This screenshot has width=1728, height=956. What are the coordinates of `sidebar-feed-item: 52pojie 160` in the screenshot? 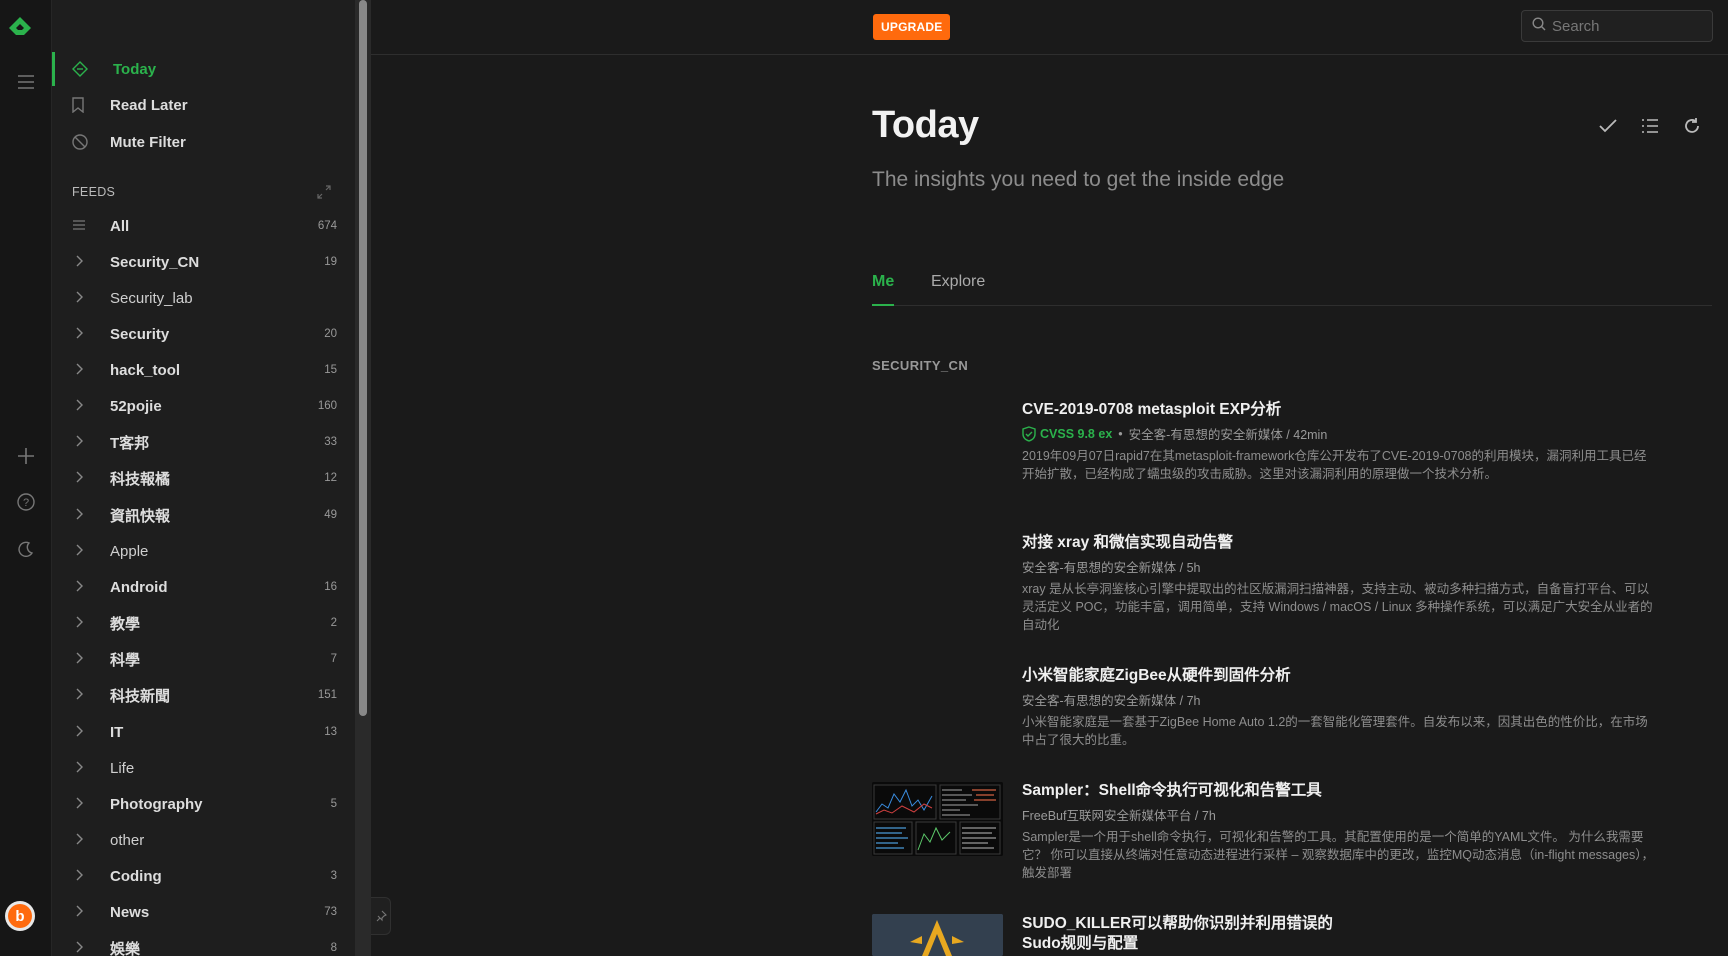 It's located at (203, 406).